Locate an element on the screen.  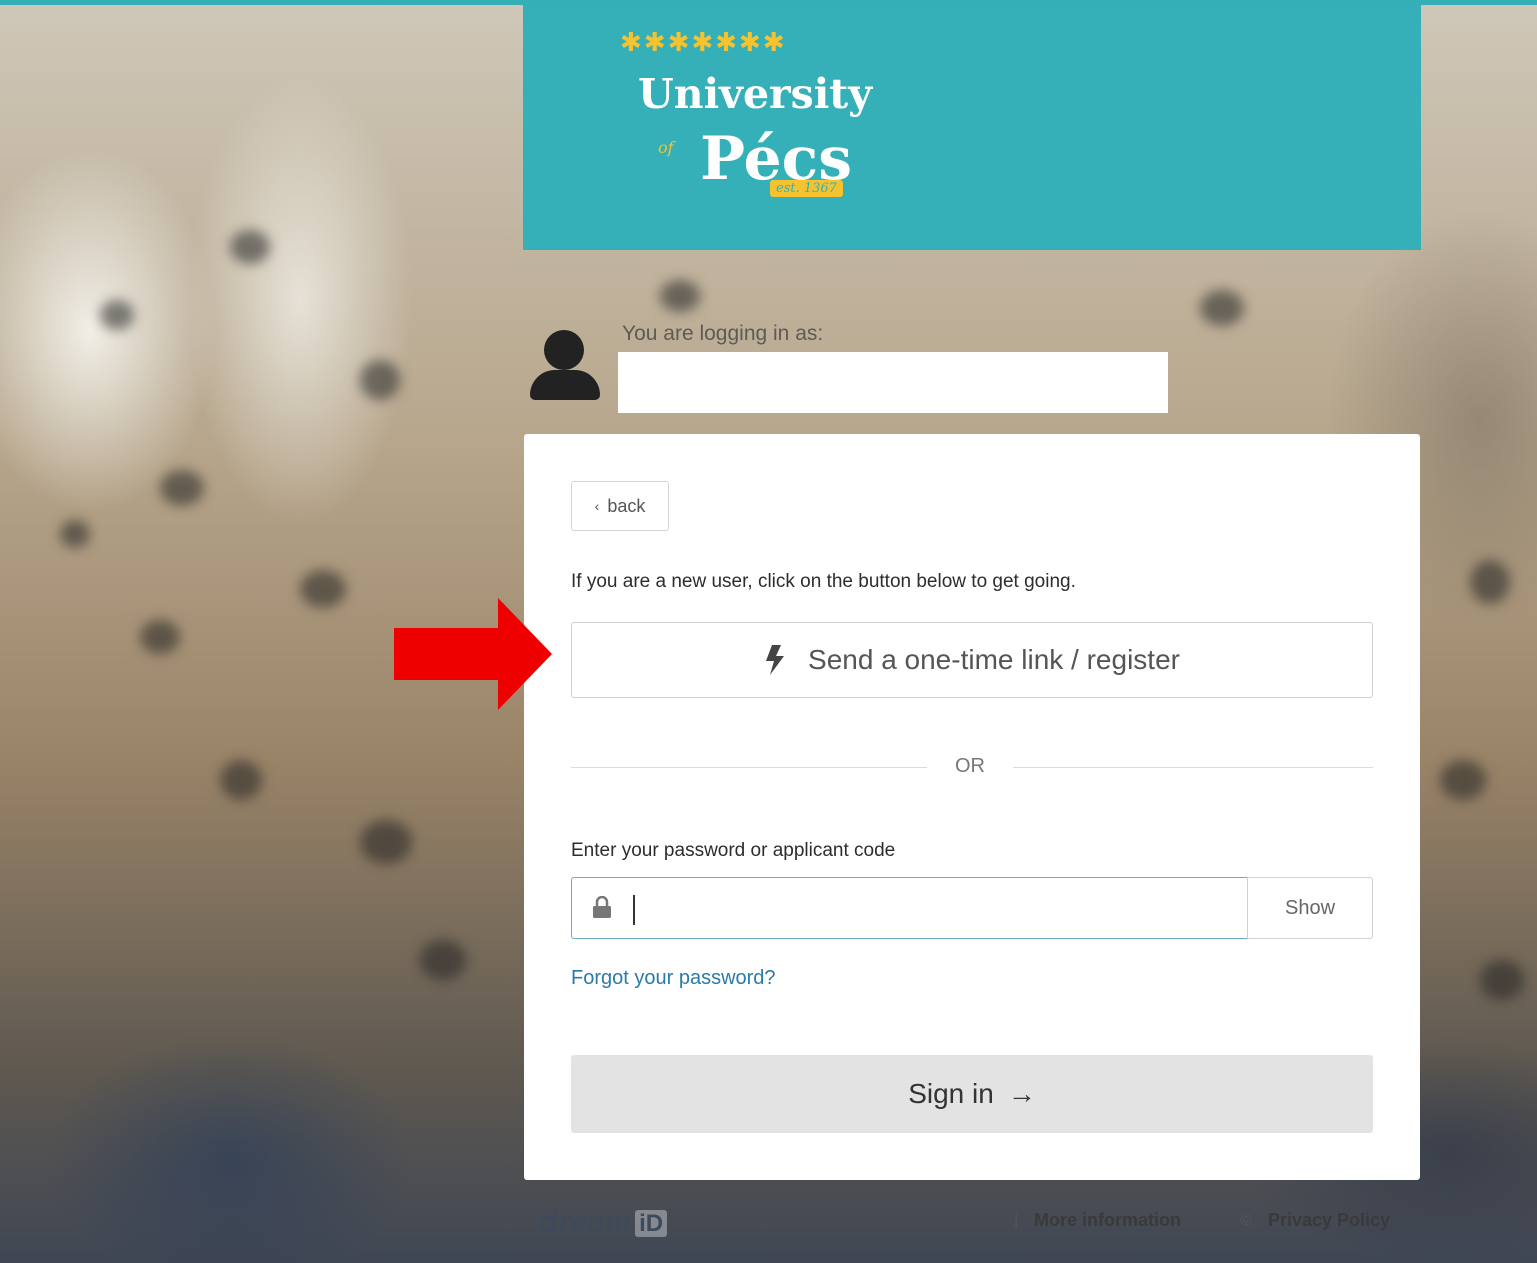
password-label: Enter your password or applicant code is located at coordinates (733, 850).